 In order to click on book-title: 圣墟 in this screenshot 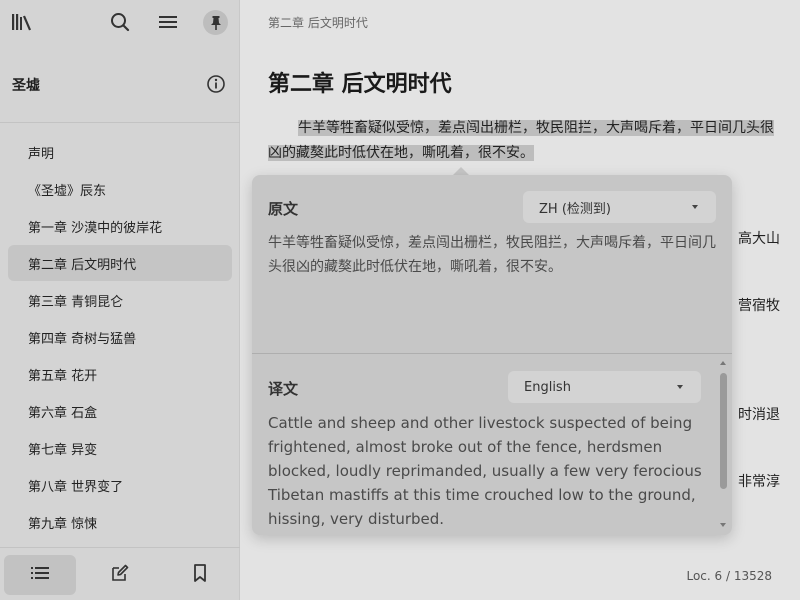, I will do `click(26, 86)`.